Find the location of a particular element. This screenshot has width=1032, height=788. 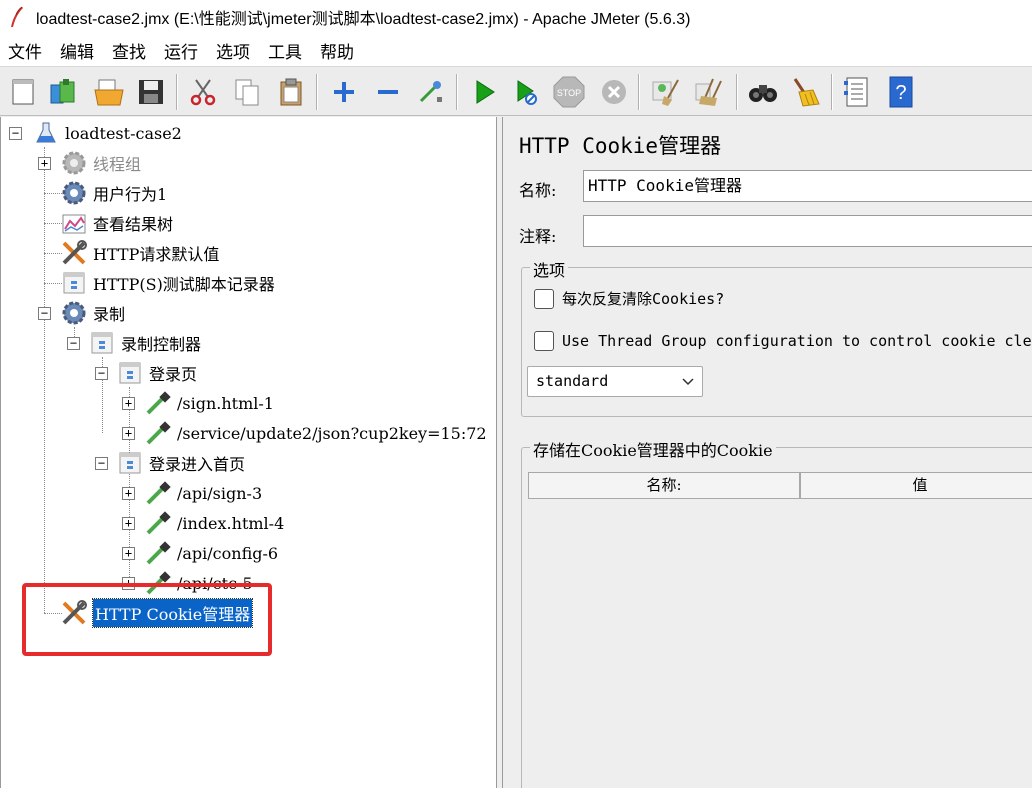

tree-item-http-defaults: HTTP请求默认值 is located at coordinates (139, 253).